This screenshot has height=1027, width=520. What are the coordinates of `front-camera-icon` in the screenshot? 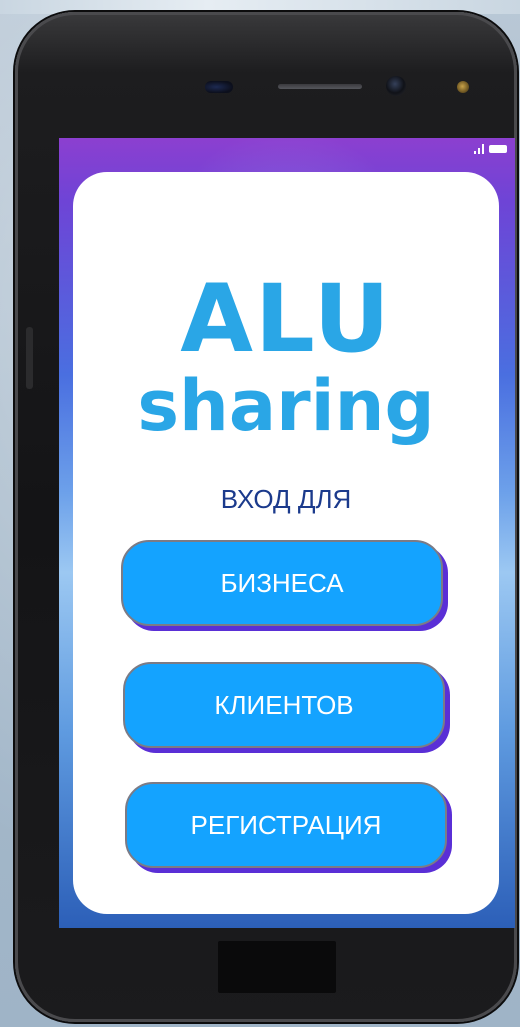 It's located at (396, 86).